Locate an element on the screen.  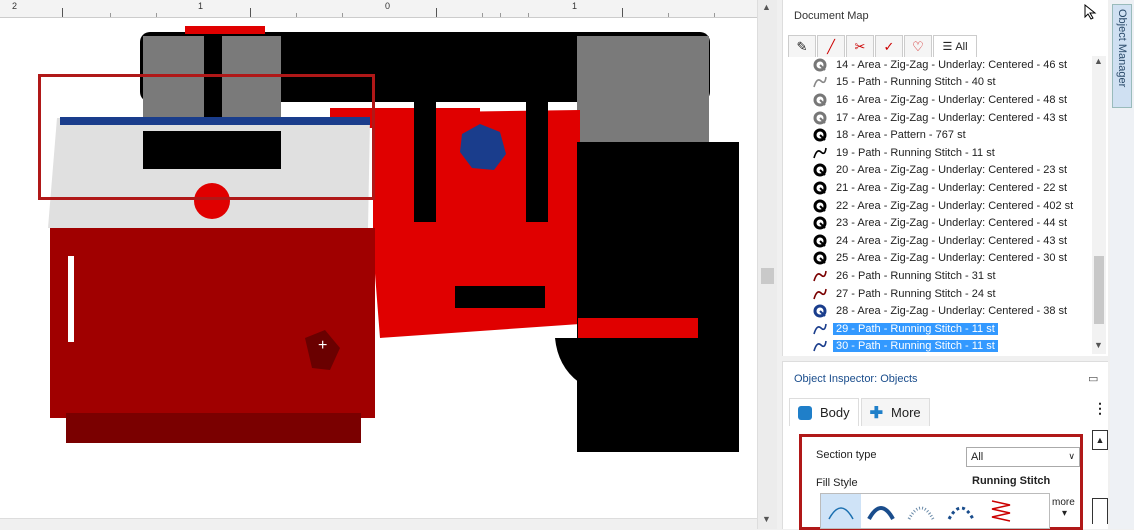
minimize-icon: ▭ is located at coordinates (1093, 378).